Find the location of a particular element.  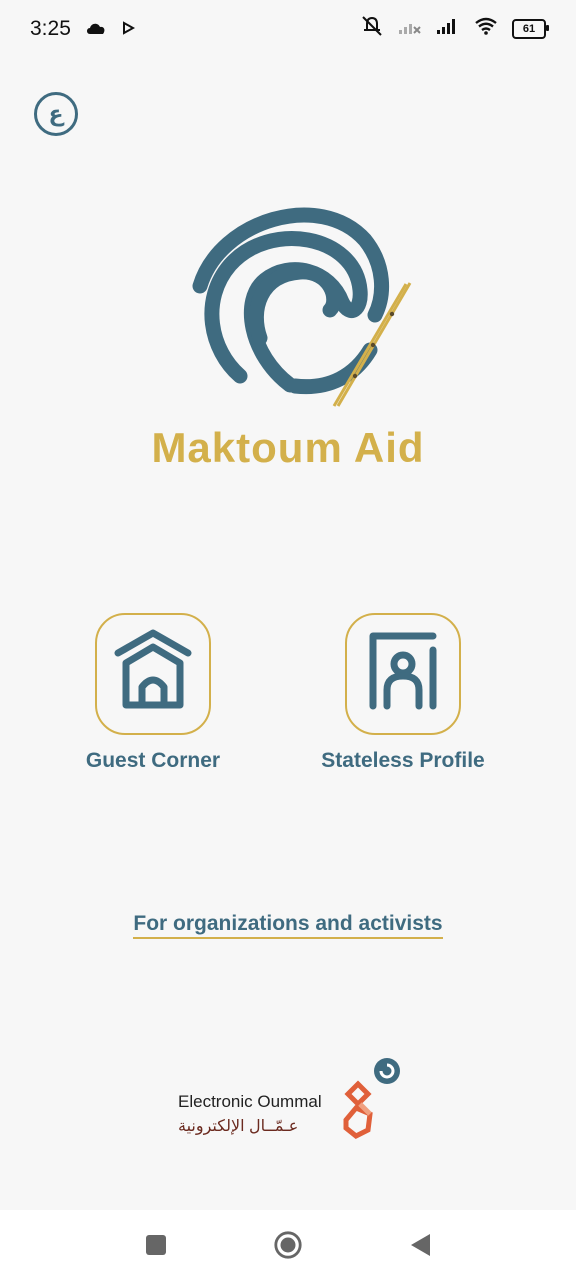

org-link-container: For organizations and activists is located at coordinates (288, 925).